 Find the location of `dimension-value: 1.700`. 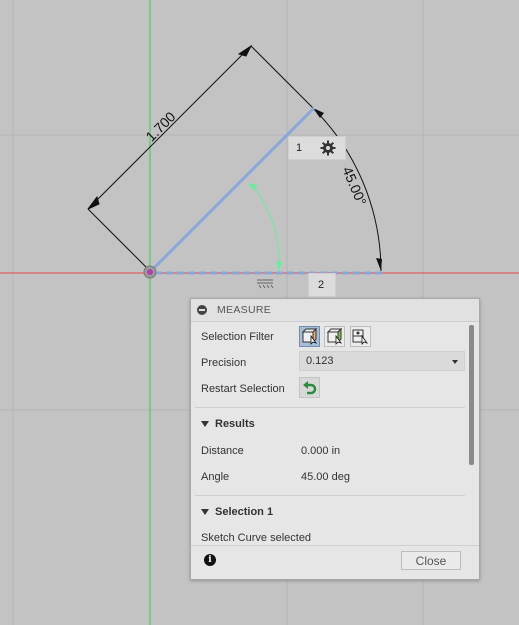

dimension-value: 1.700 is located at coordinates (160, 126).